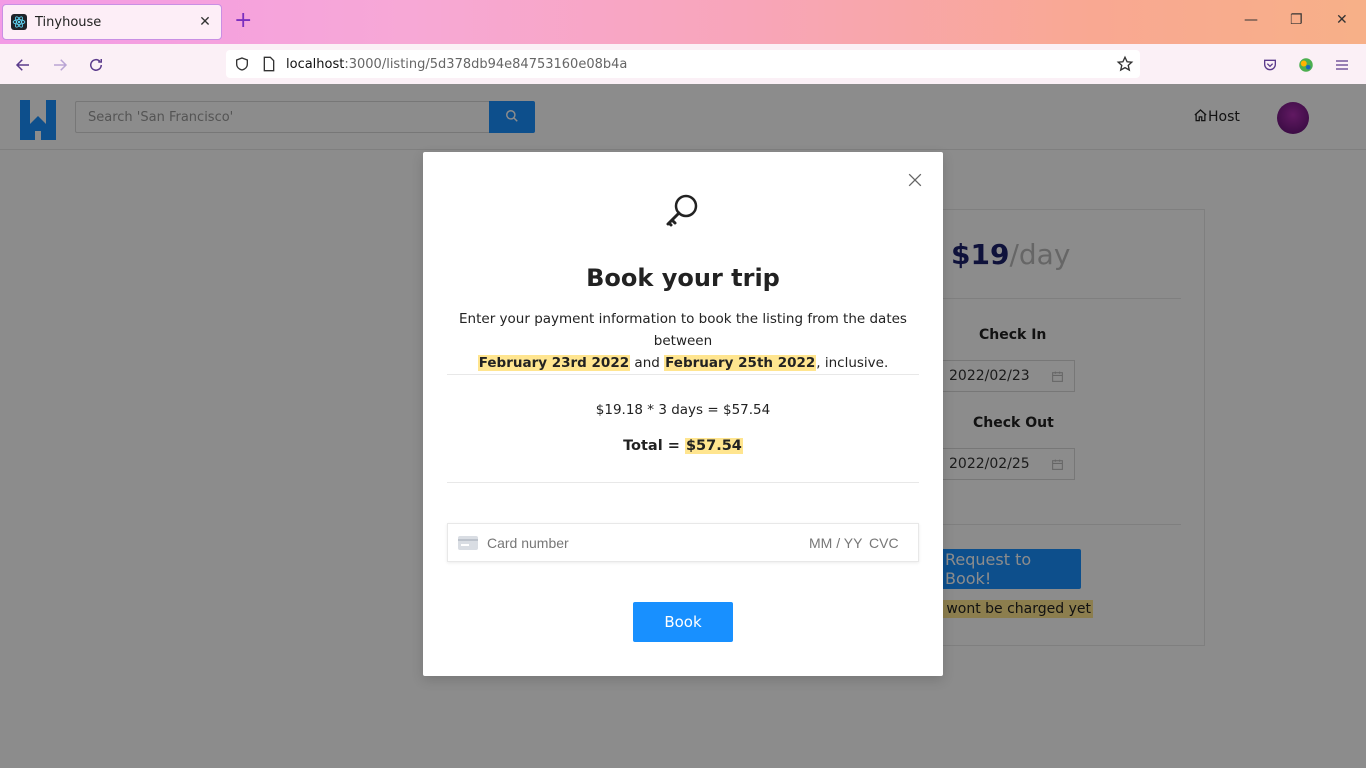  I want to click on book-button: Book, so click(683, 622).